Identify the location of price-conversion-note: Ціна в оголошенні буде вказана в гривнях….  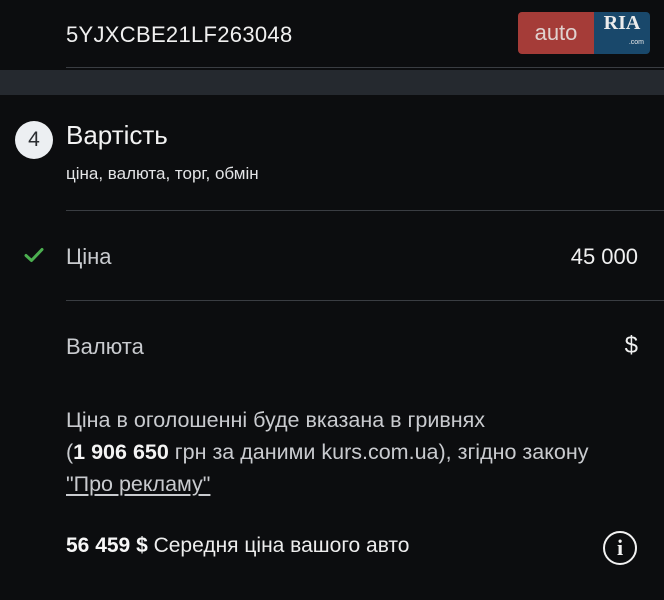
(356, 452).